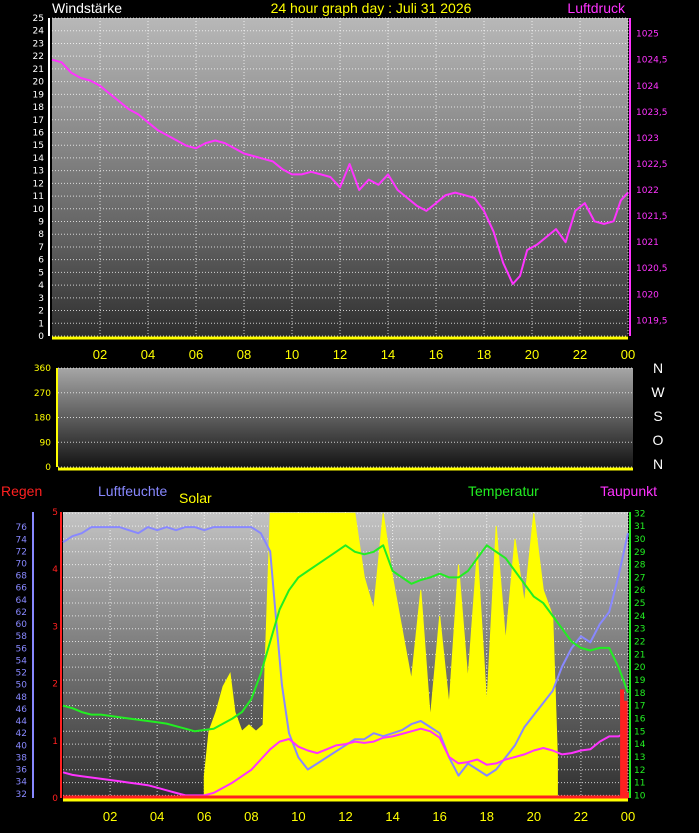 The height and width of the screenshot is (833, 699). Describe the element at coordinates (22, 565) in the screenshot. I see `humidity-tick-label: 70` at that location.